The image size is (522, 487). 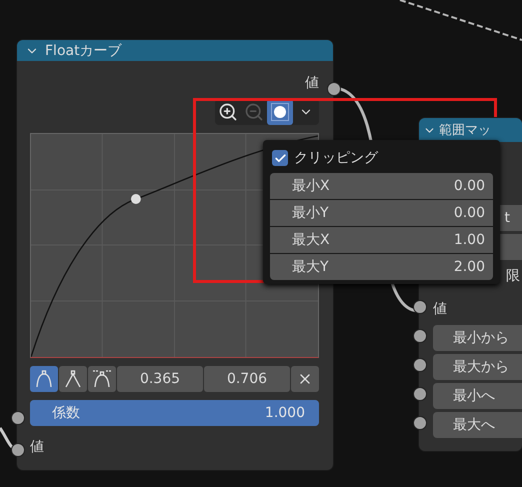 I want to click on value-field: 最小へ, so click(x=477, y=396).